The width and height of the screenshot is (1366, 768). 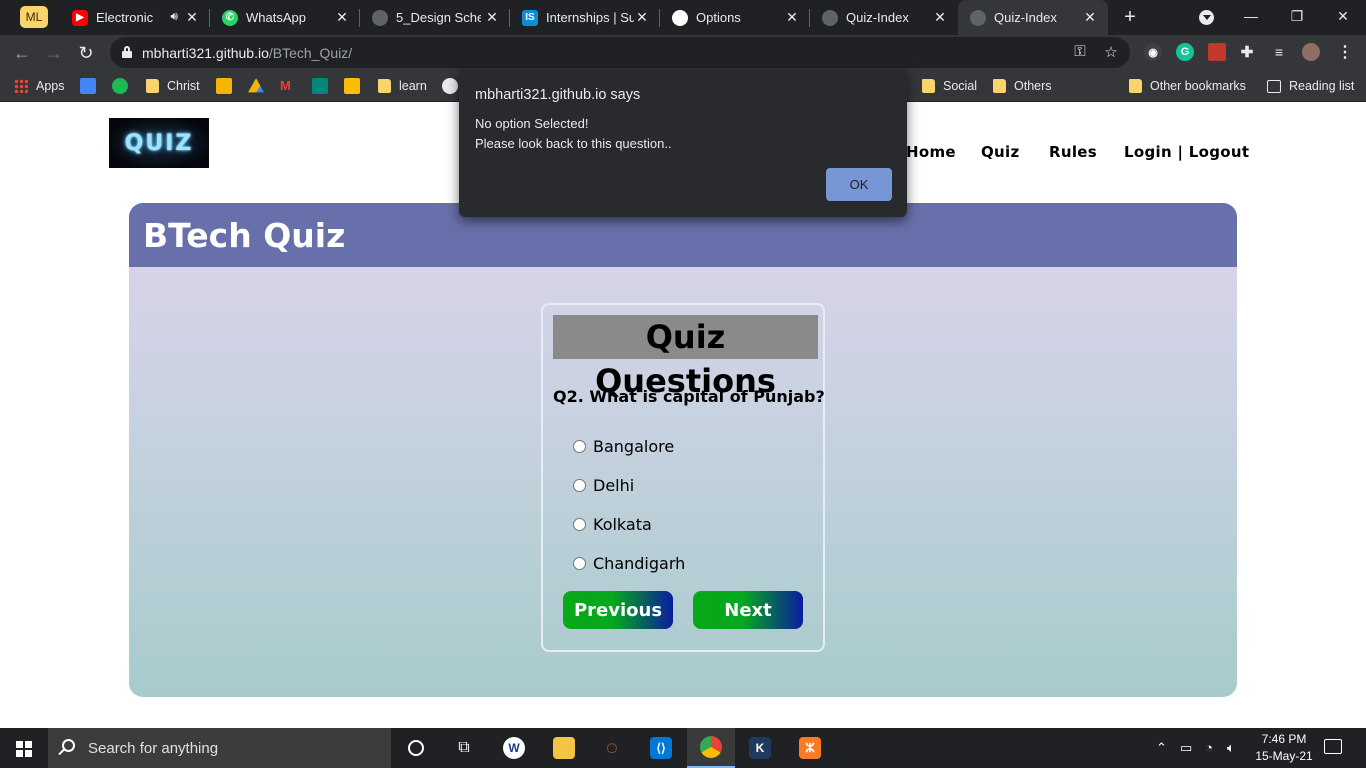 I want to click on tab-quiz-index: Quiz-Index ✕, so click(x=884, y=17).